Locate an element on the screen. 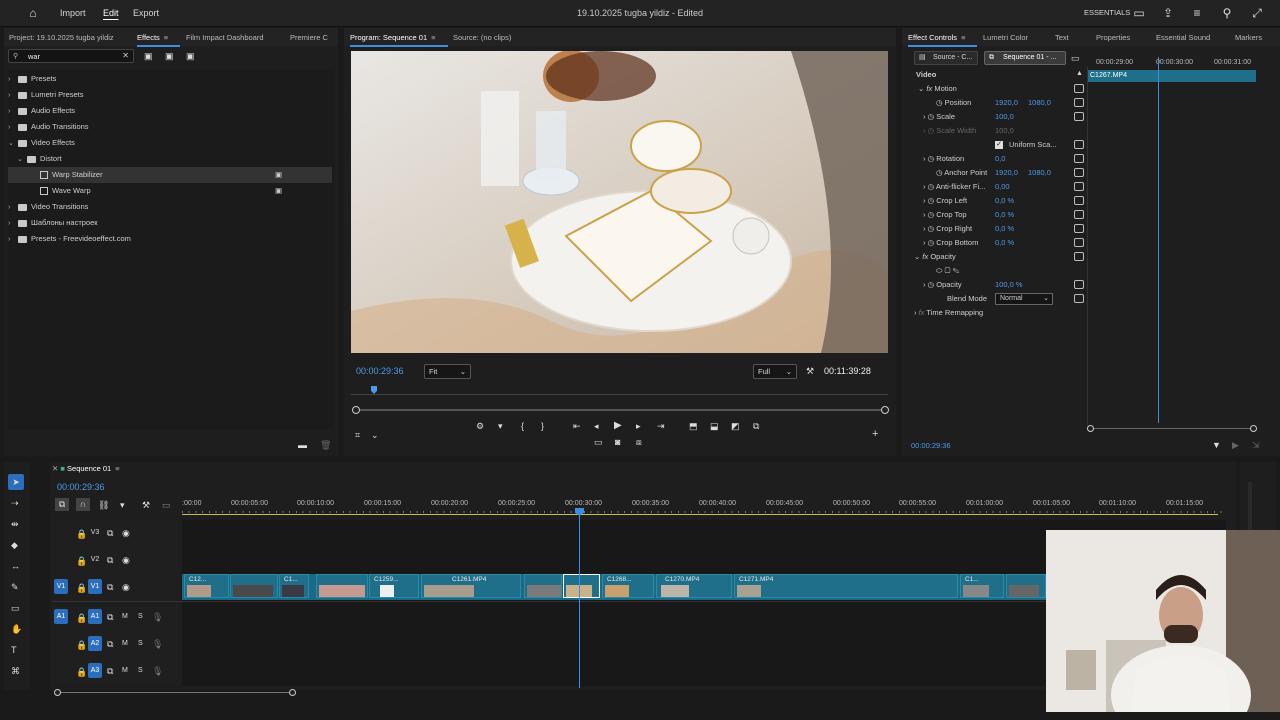 The height and width of the screenshot is (720, 1280). timeline-zoom-scrollbar is located at coordinates (175, 692).